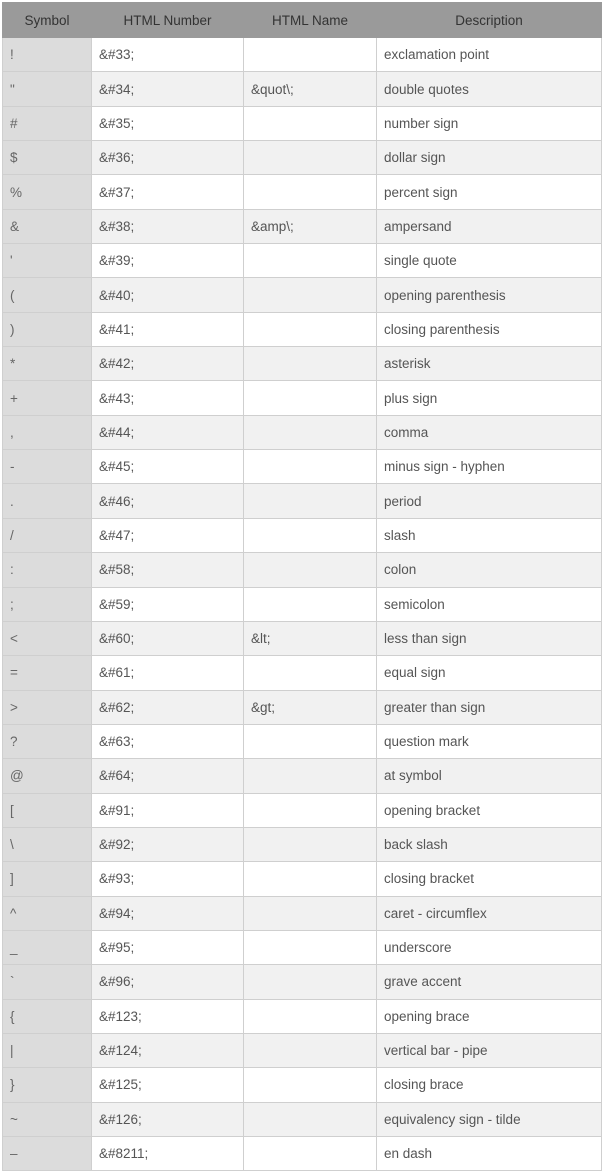 The height and width of the screenshot is (1174, 603). I want to click on table-row: < &#60; &lt; less than sign, so click(302, 638).